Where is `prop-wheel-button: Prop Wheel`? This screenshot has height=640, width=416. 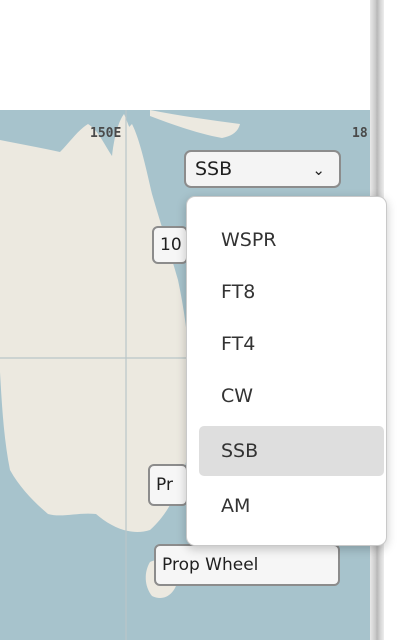
prop-wheel-button: Prop Wheel is located at coordinates (247, 565).